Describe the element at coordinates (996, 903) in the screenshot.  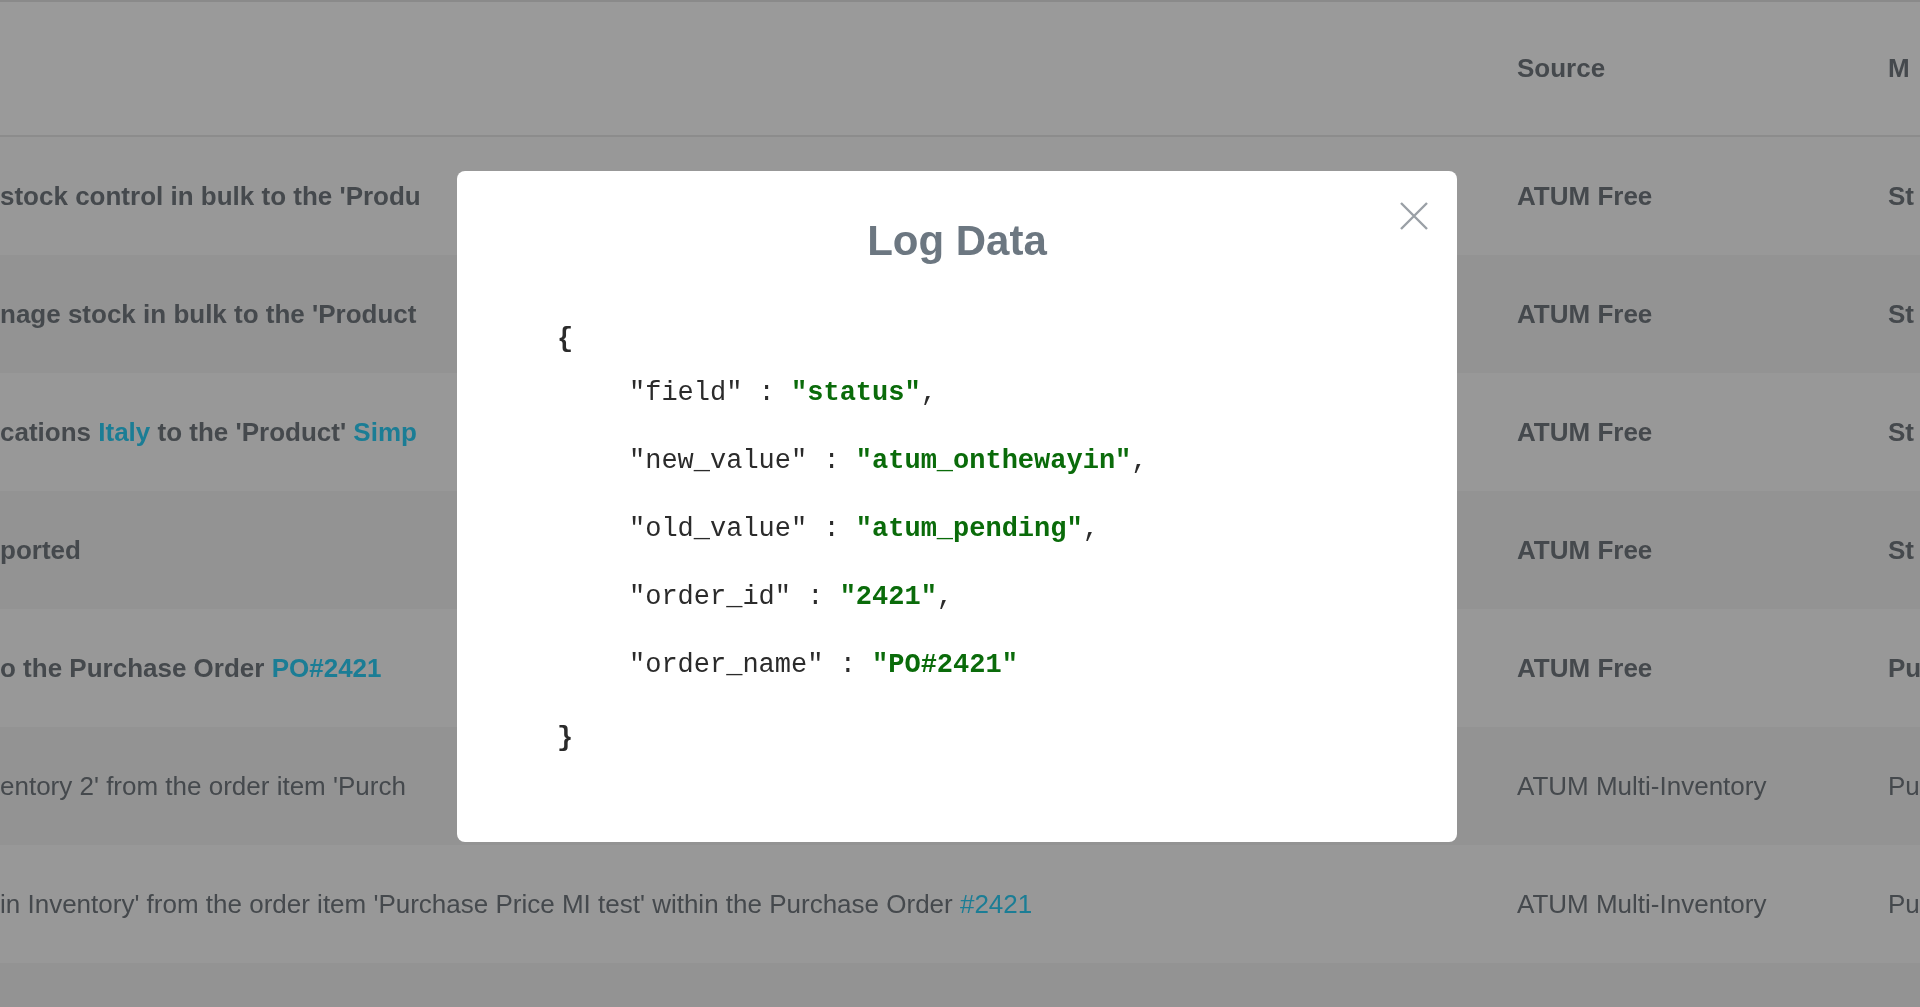
I see `link: #2421` at that location.